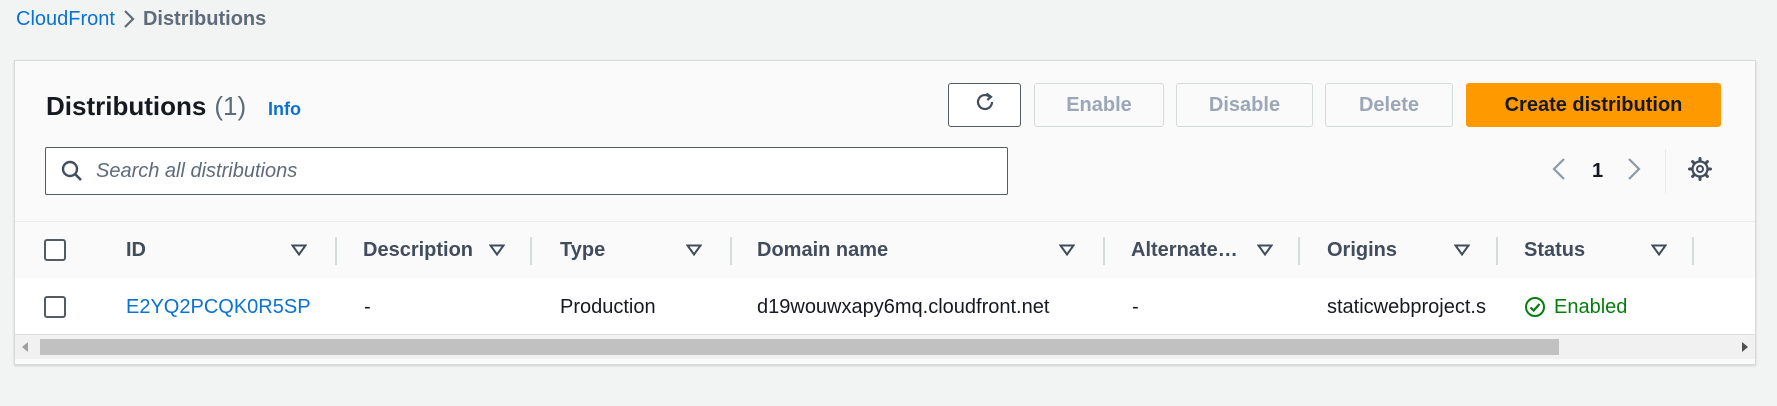 The width and height of the screenshot is (1777, 406). I want to click on origins-cell: staticwebproject.s, so click(1406, 306).